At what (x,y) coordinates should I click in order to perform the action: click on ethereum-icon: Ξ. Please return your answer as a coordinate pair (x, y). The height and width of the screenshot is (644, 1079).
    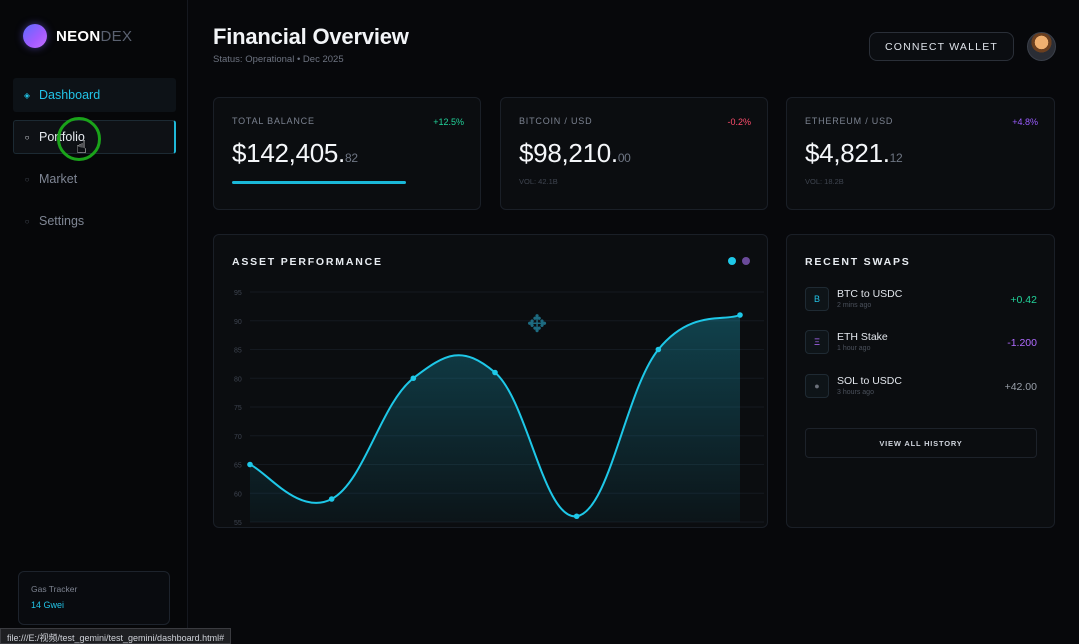
    Looking at the image, I should click on (817, 342).